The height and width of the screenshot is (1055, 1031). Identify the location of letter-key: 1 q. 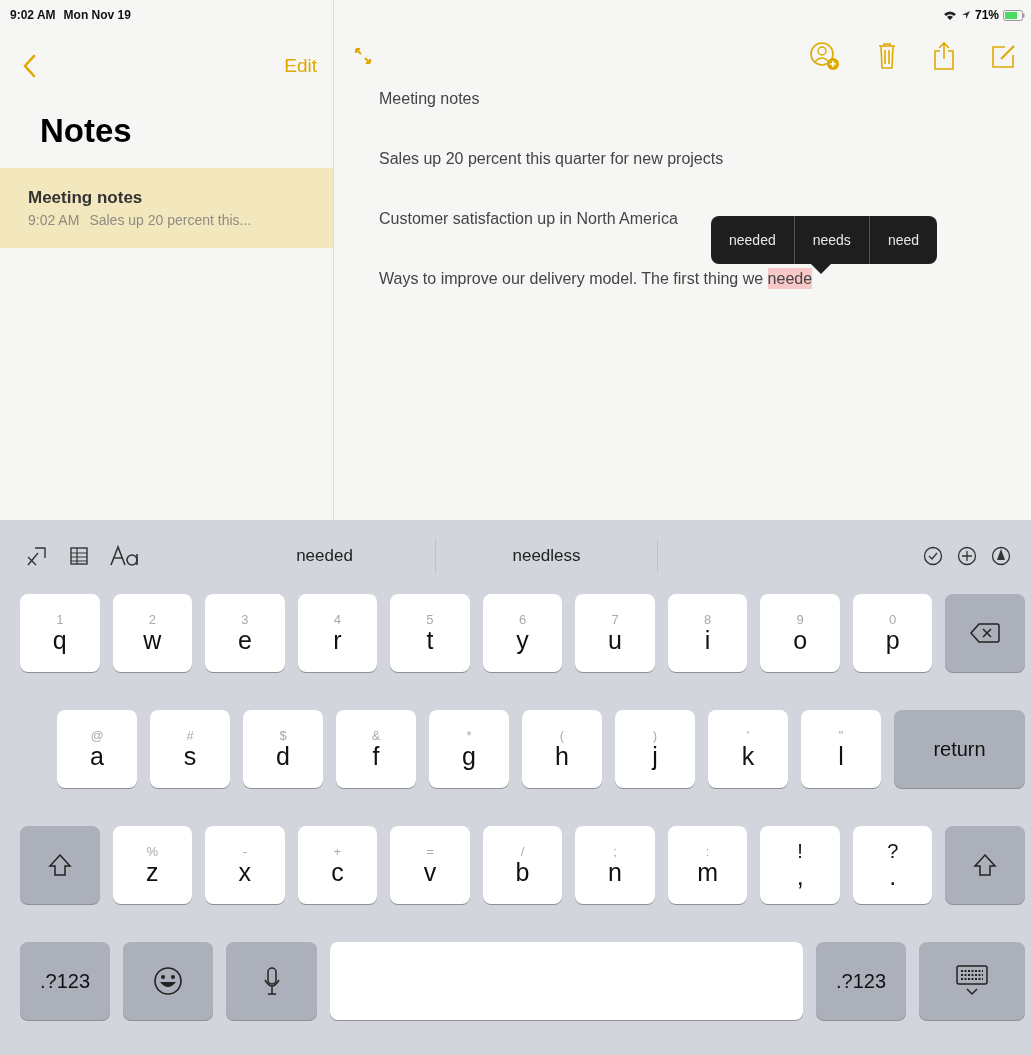
(60, 633).